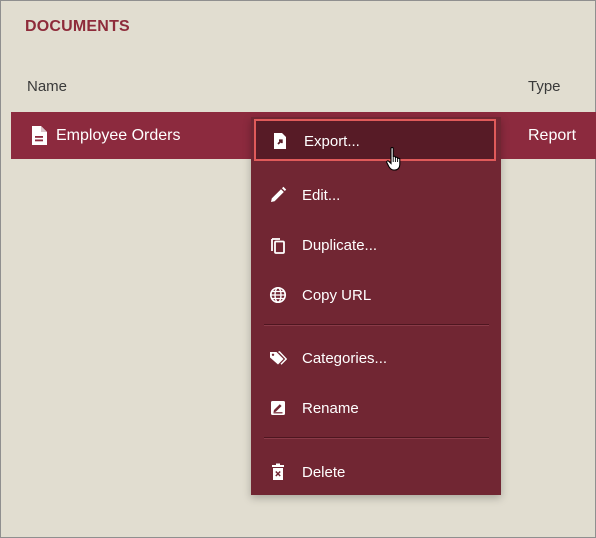 The image size is (596, 538). I want to click on document-icon, so click(39, 135).